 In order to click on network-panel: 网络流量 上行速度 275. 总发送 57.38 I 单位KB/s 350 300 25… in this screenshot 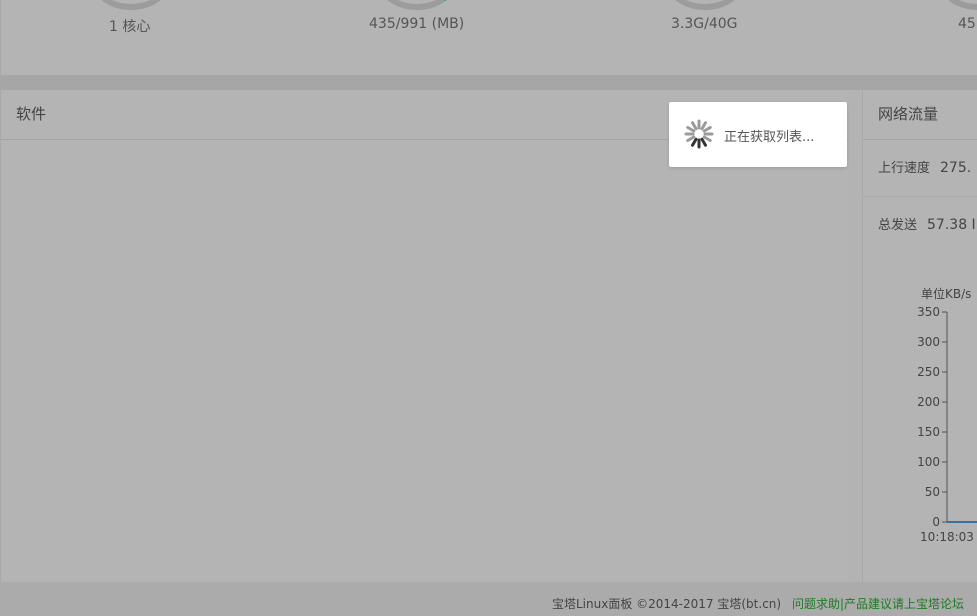, I will do `click(919, 336)`.